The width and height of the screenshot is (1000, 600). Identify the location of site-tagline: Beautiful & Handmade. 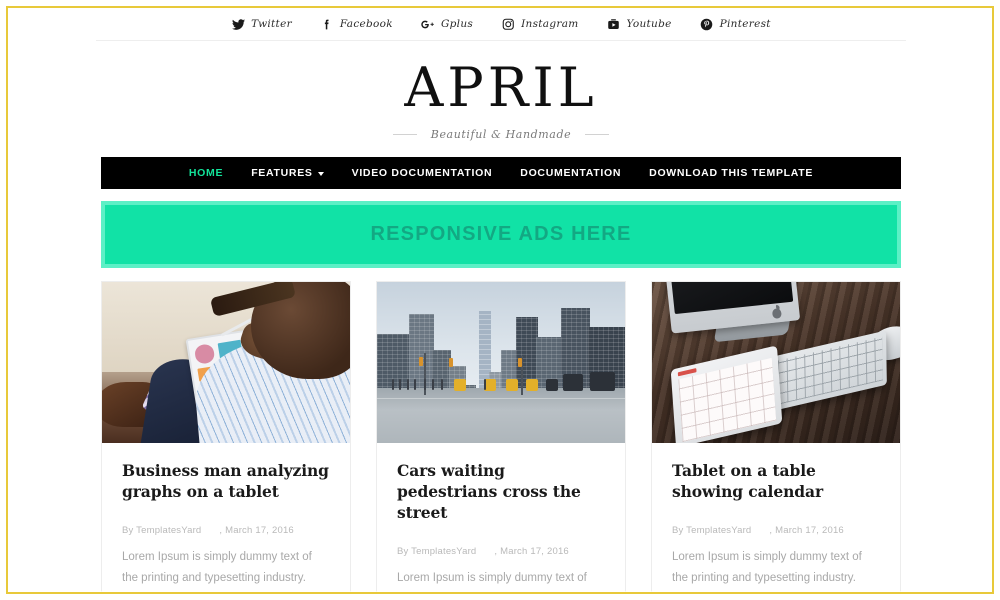
(501, 134).